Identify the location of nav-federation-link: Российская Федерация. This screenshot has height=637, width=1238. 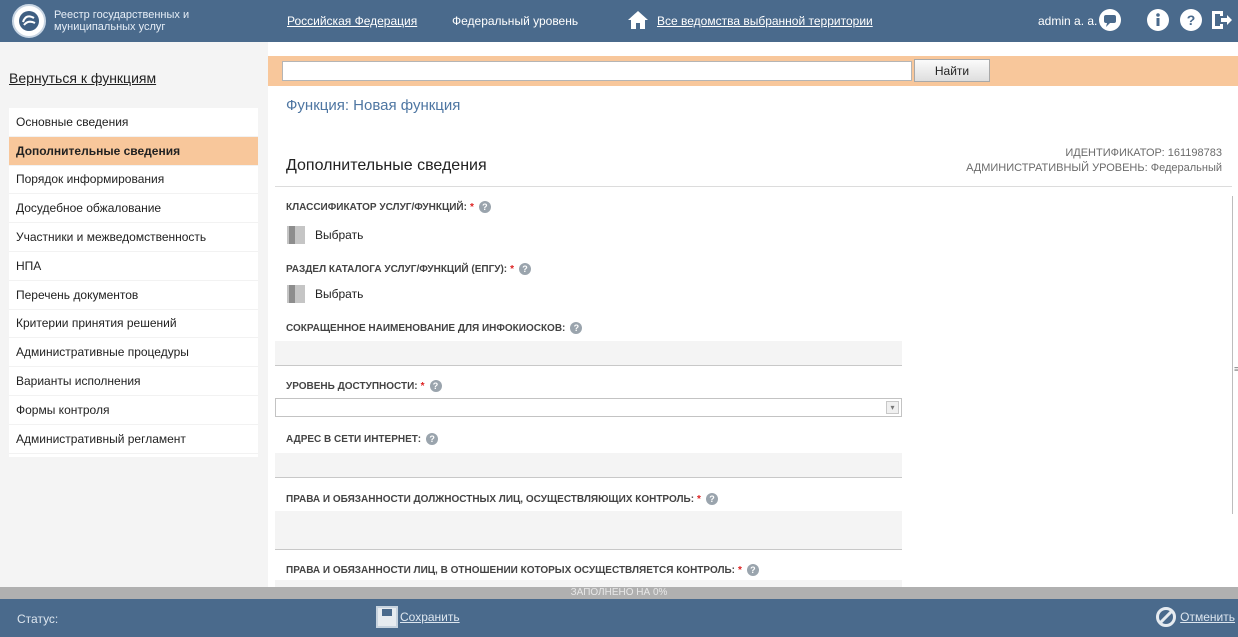
(352, 21).